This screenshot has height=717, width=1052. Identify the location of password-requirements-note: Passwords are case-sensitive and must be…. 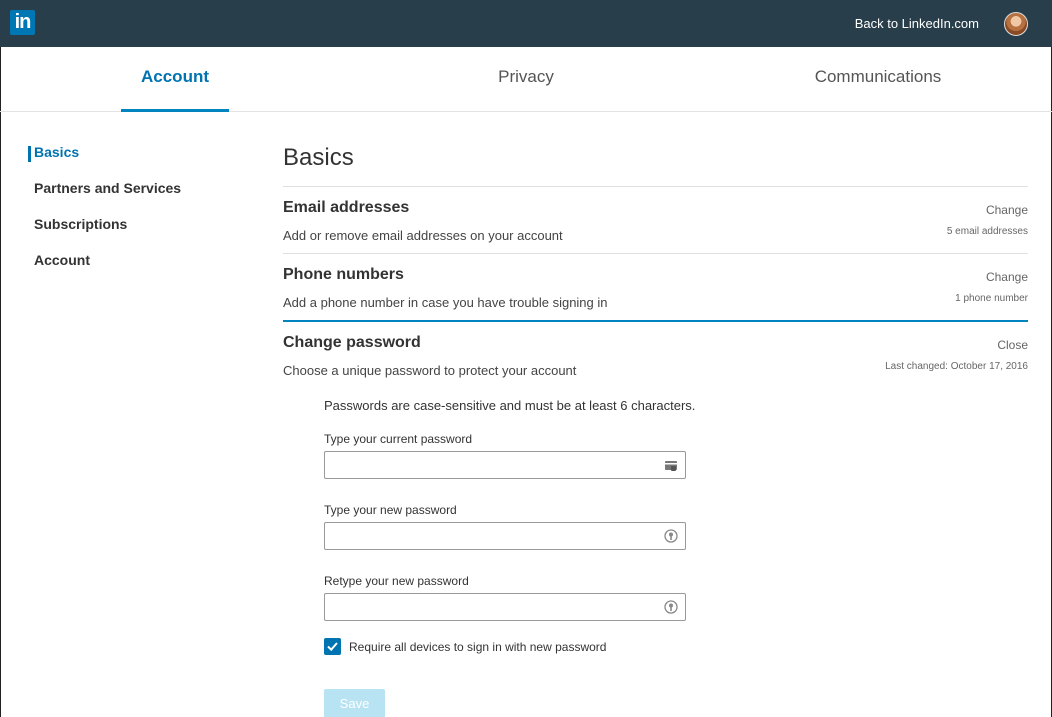
(510, 405).